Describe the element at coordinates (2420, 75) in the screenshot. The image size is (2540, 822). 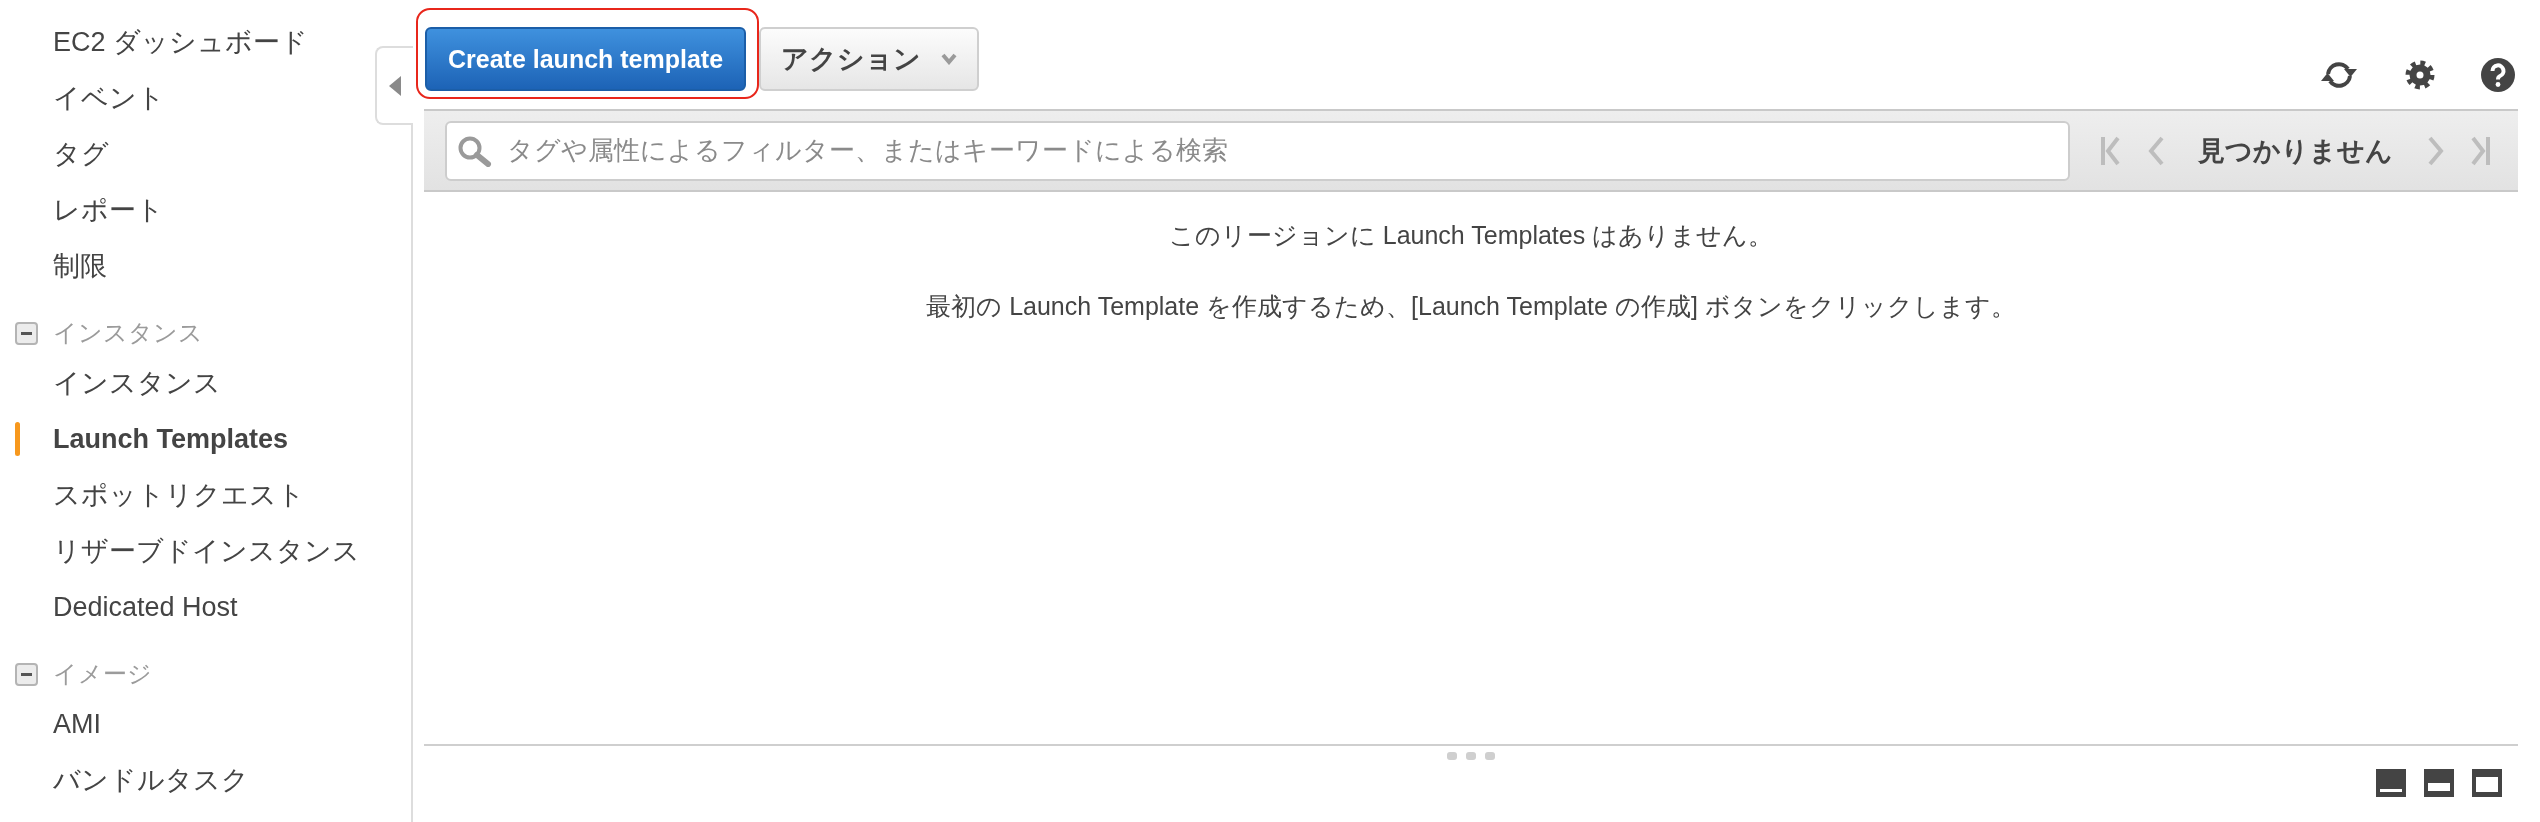
I see `settings-icon` at that location.